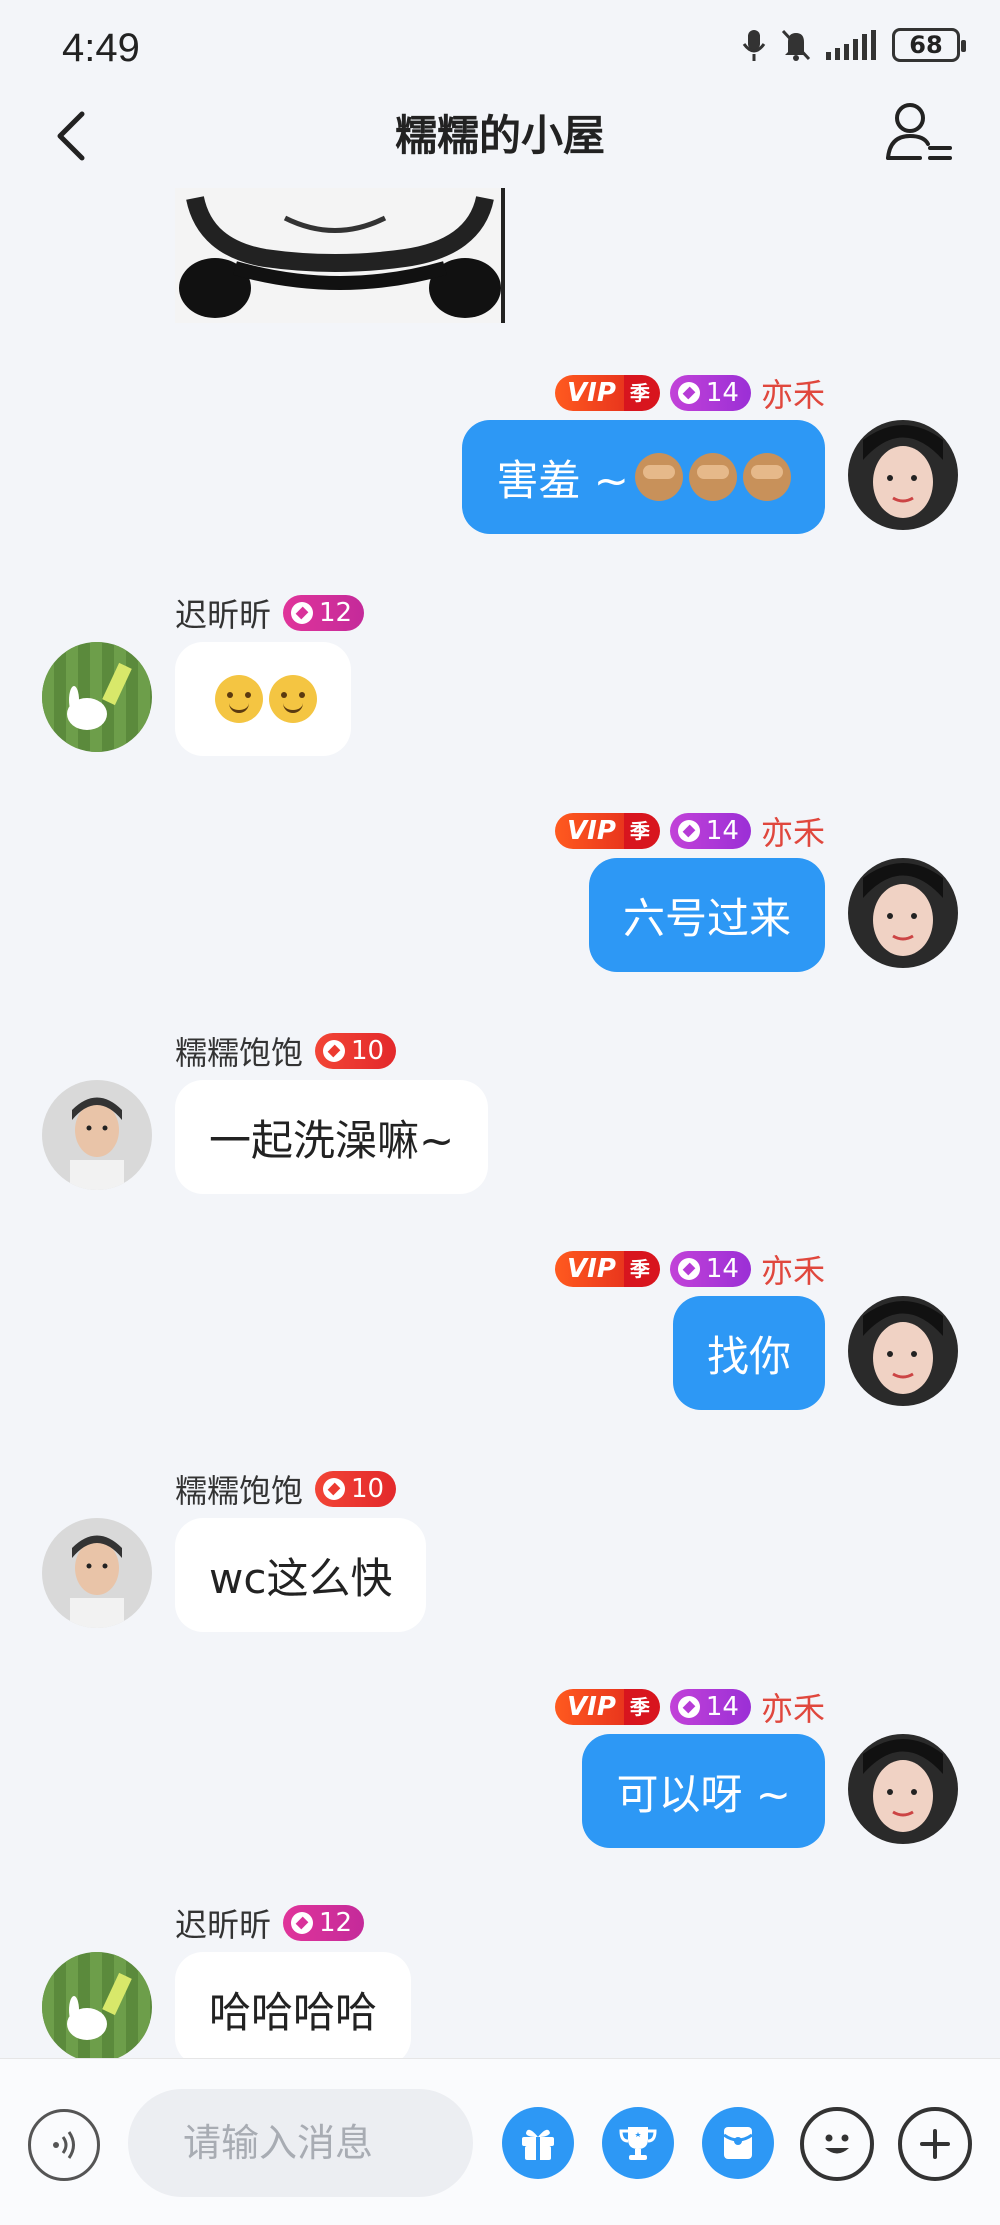 This screenshot has height=2225, width=1000. I want to click on voice-button, so click(64, 2145).